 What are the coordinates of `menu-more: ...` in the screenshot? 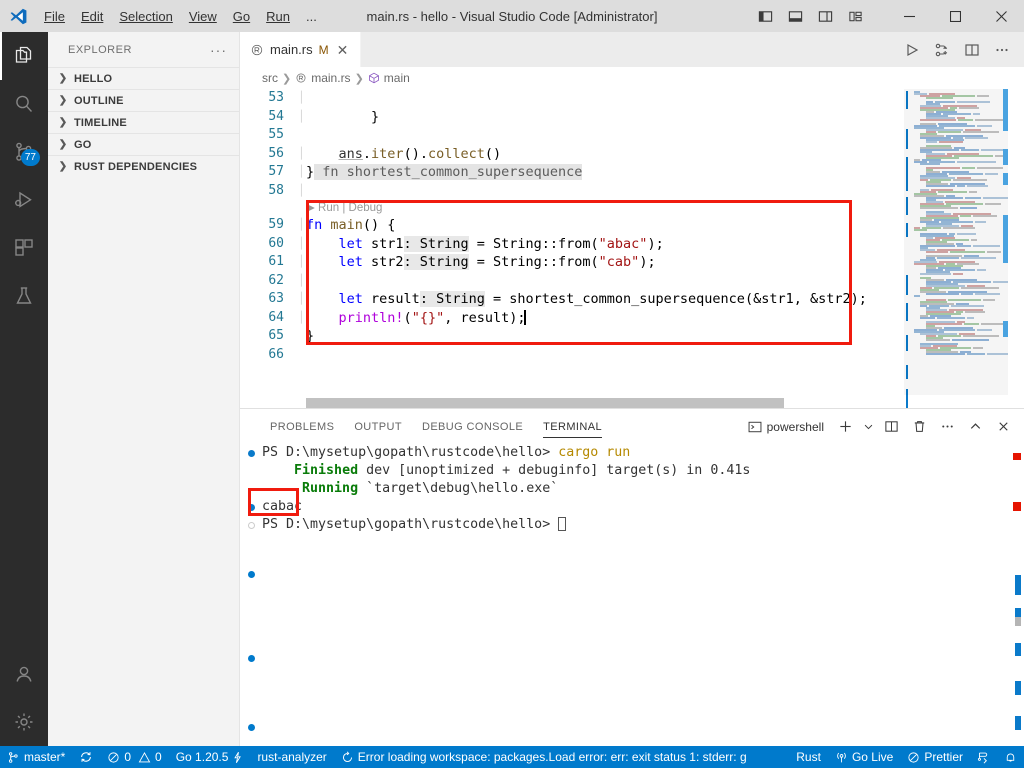 It's located at (311, 16).